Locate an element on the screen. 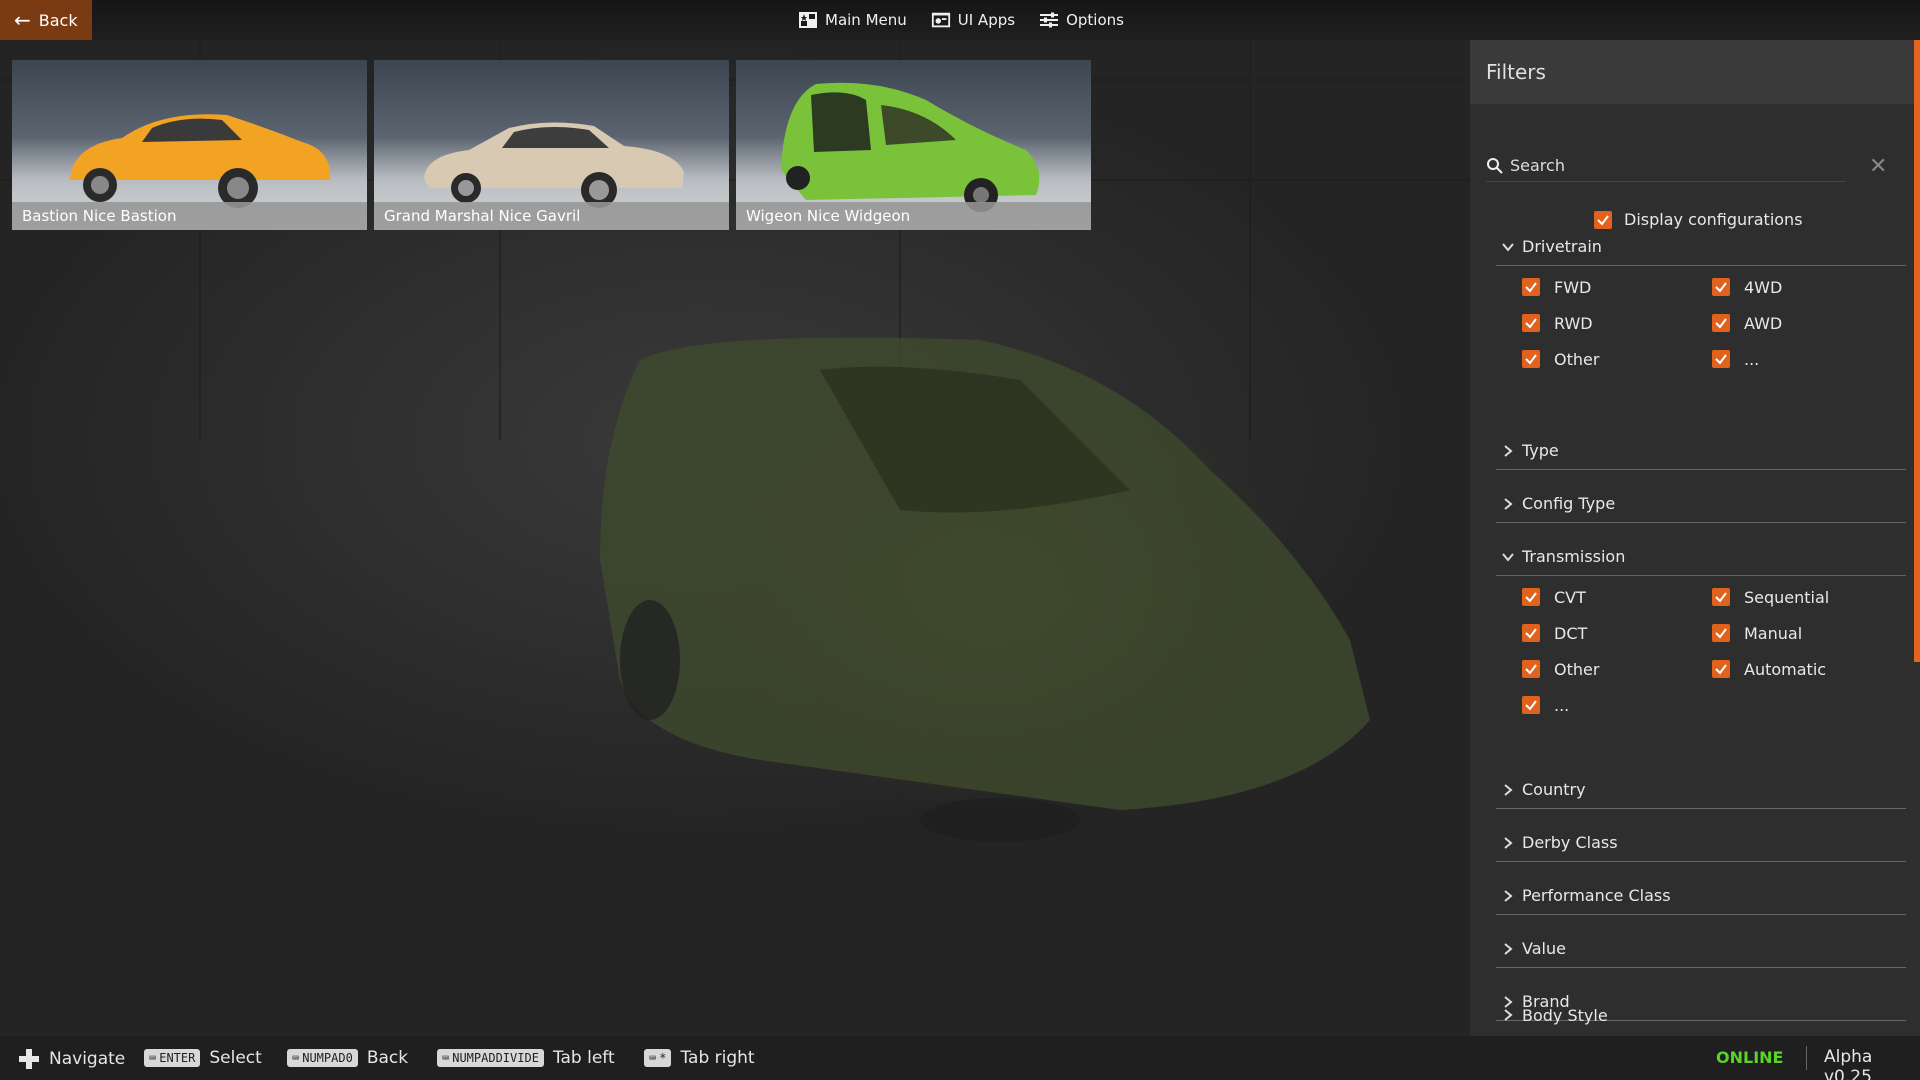  filter-option: 4WD is located at coordinates (1807, 287).